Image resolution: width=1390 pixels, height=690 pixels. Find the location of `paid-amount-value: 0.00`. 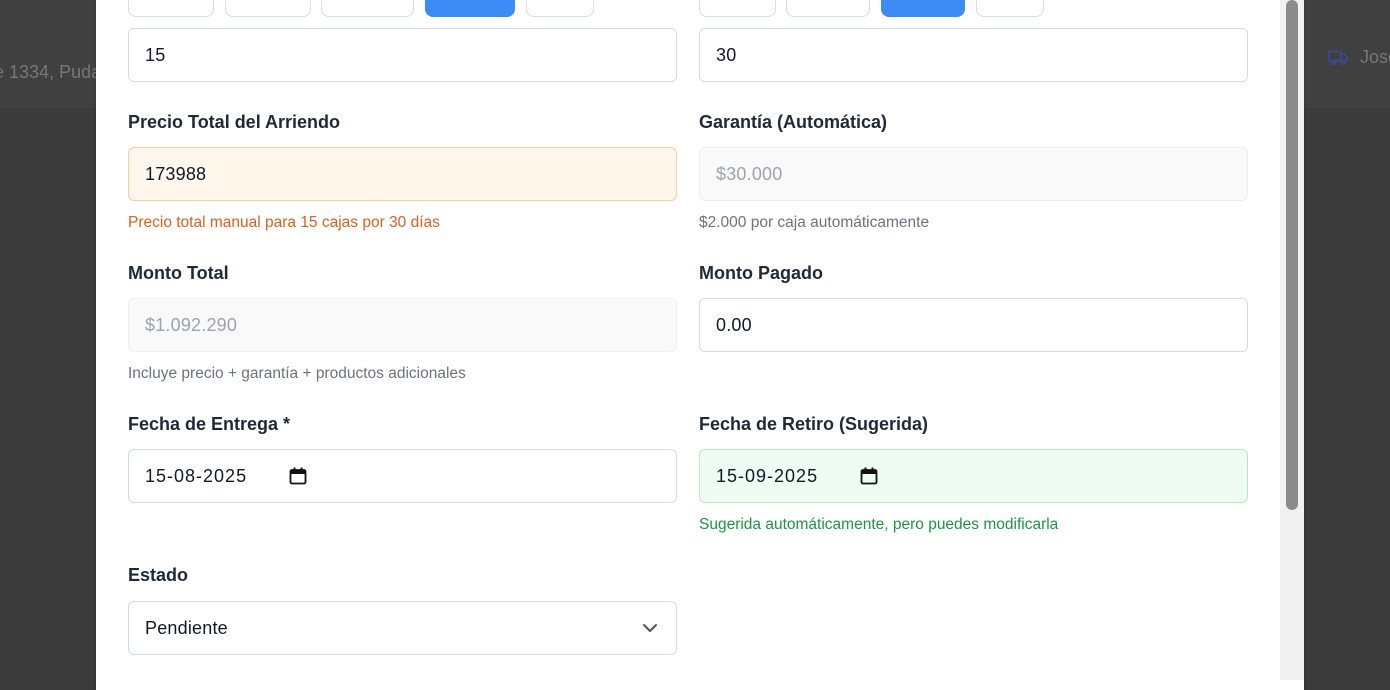

paid-amount-value: 0.00 is located at coordinates (734, 324).